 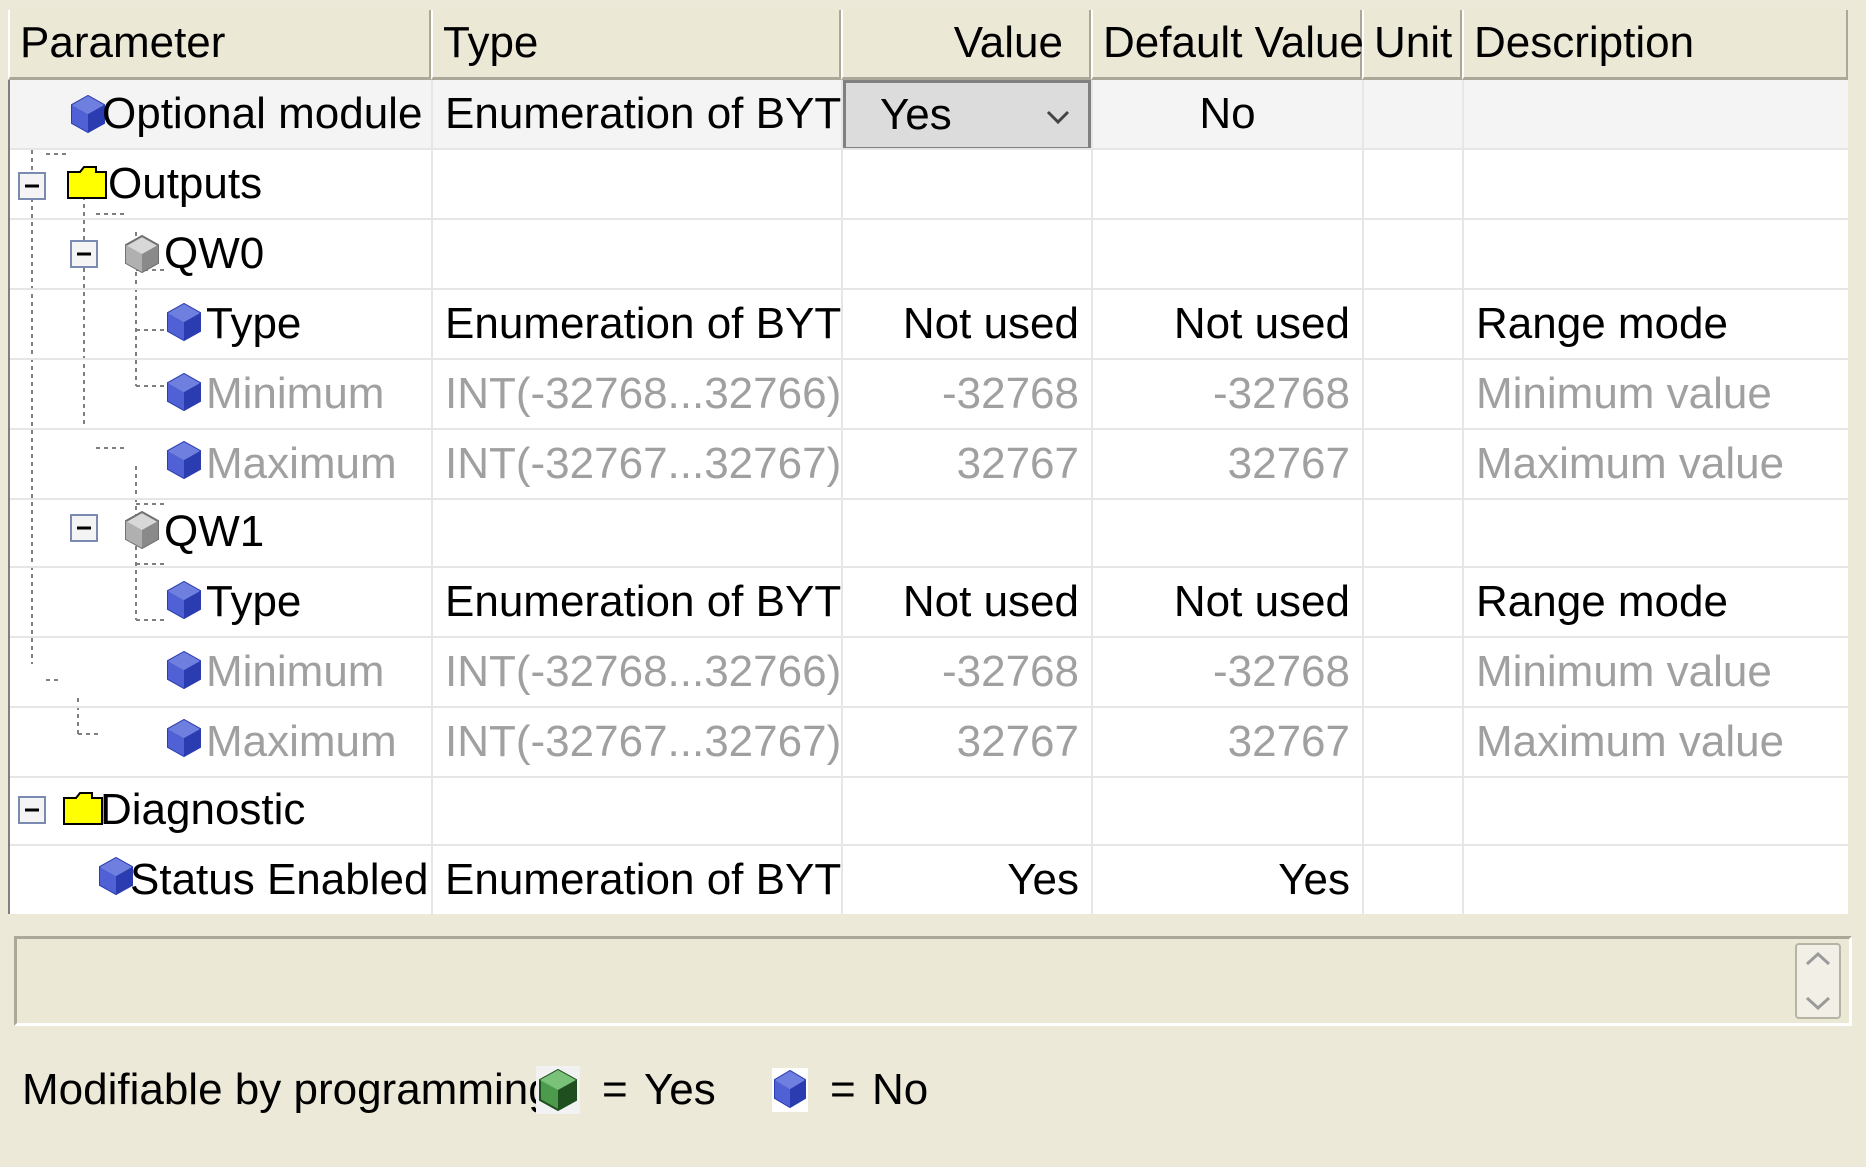 What do you see at coordinates (221, 185) in the screenshot?
I see `parameter-cell: Outputs` at bounding box center [221, 185].